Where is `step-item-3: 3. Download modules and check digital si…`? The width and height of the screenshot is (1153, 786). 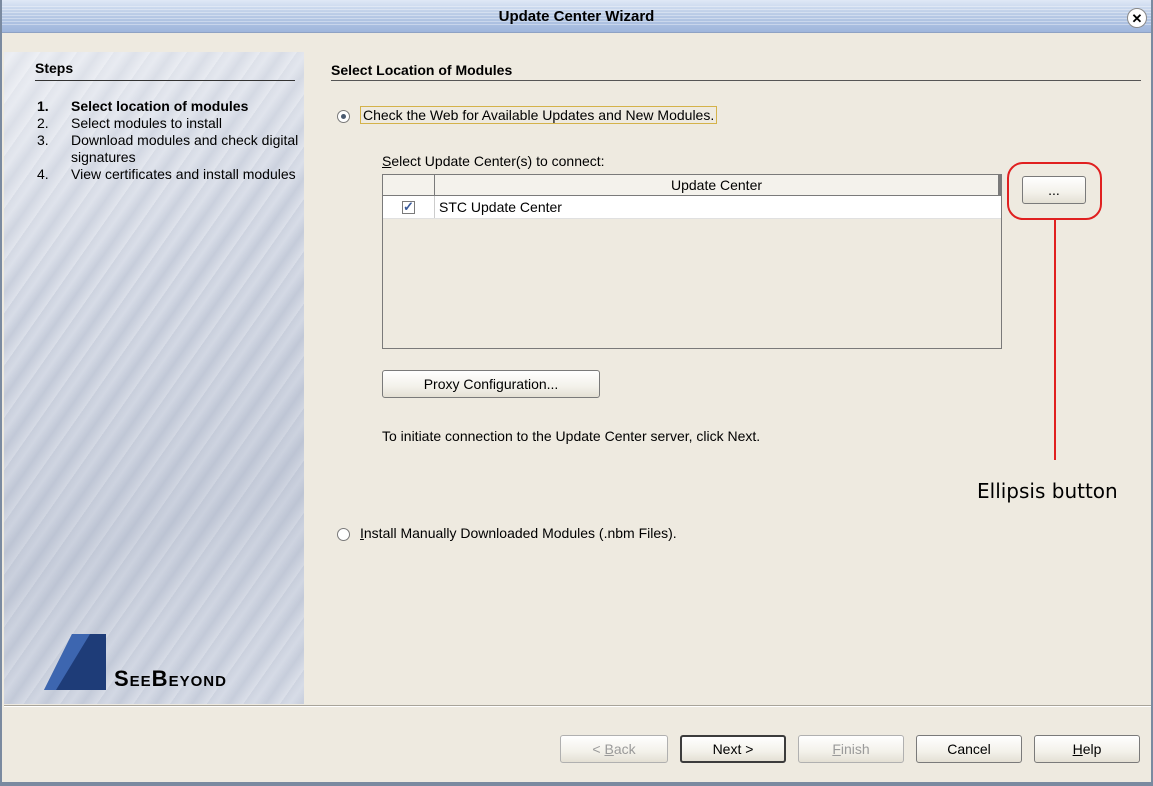
step-item-3: 3. Download modules and check digital si… is located at coordinates (168, 149).